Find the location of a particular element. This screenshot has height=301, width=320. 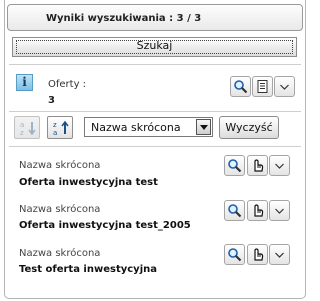

item-title: Oferta inwestycyjna test_2005 is located at coordinates (105, 225).